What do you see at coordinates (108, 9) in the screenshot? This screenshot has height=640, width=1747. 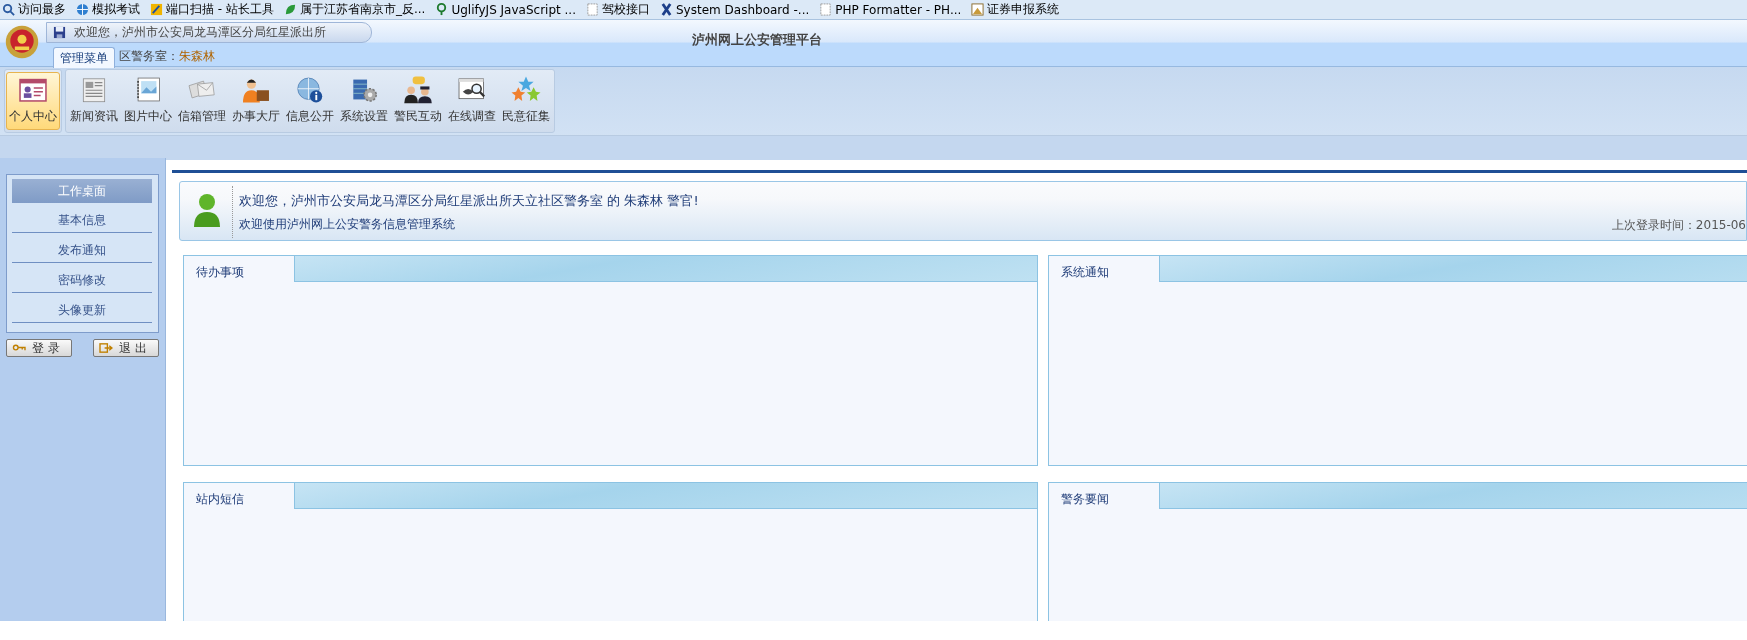 I see `bookmark-link: 模拟考试` at bounding box center [108, 9].